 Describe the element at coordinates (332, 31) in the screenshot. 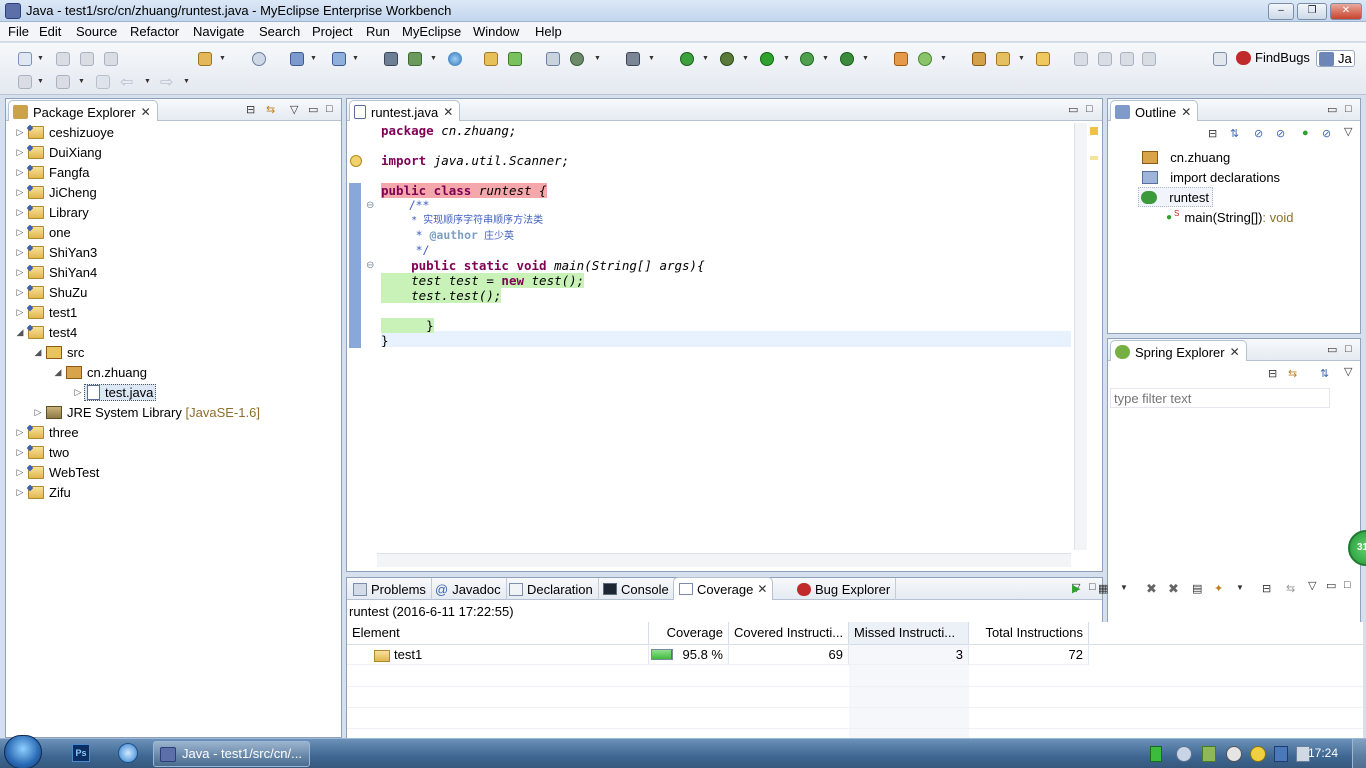

I see `menu-project: Project` at that location.